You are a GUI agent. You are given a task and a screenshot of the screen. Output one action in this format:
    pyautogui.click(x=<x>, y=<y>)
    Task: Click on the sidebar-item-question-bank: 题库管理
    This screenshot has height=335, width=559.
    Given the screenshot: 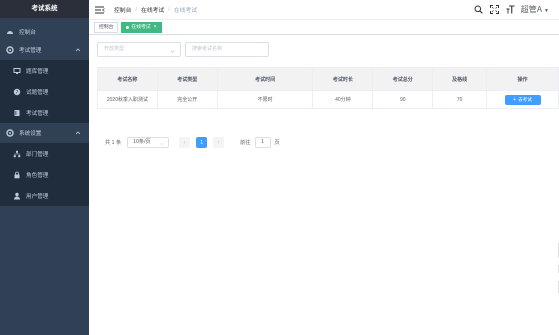 What is the action you would take?
    pyautogui.click(x=44, y=70)
    